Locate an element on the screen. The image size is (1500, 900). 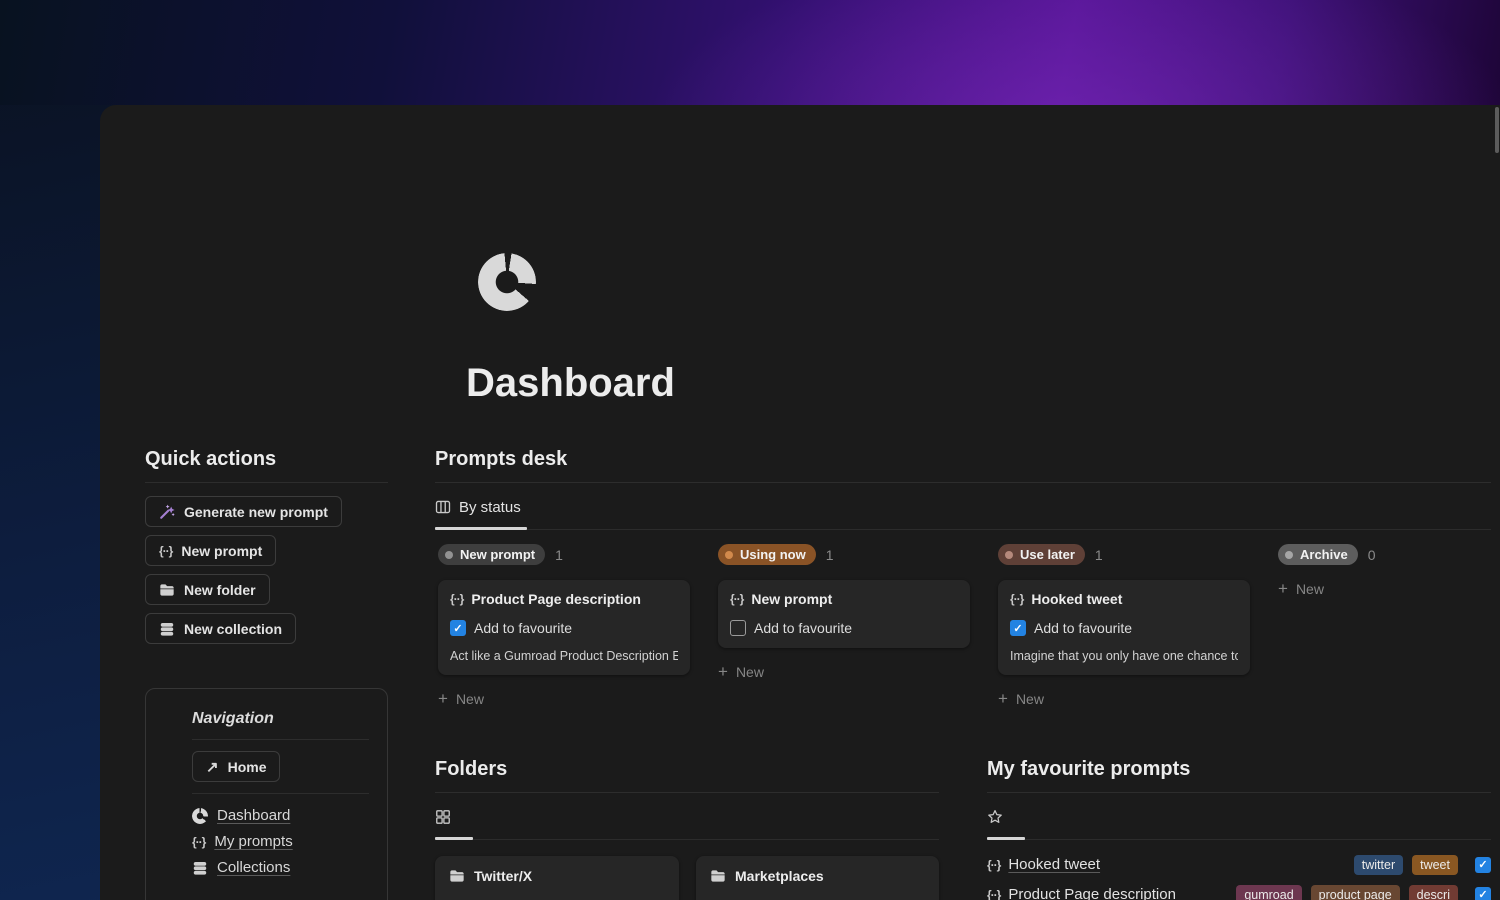
status-label: New prompt is located at coordinates (498, 554).